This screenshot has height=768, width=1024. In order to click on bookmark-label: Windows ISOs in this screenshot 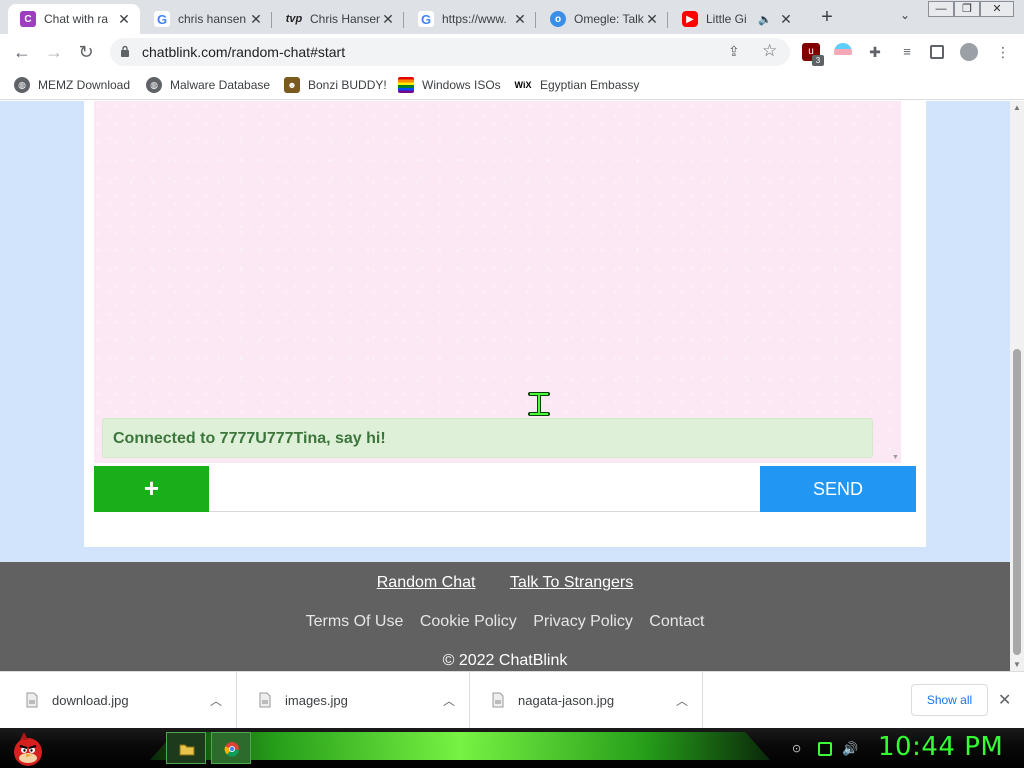, I will do `click(461, 85)`.